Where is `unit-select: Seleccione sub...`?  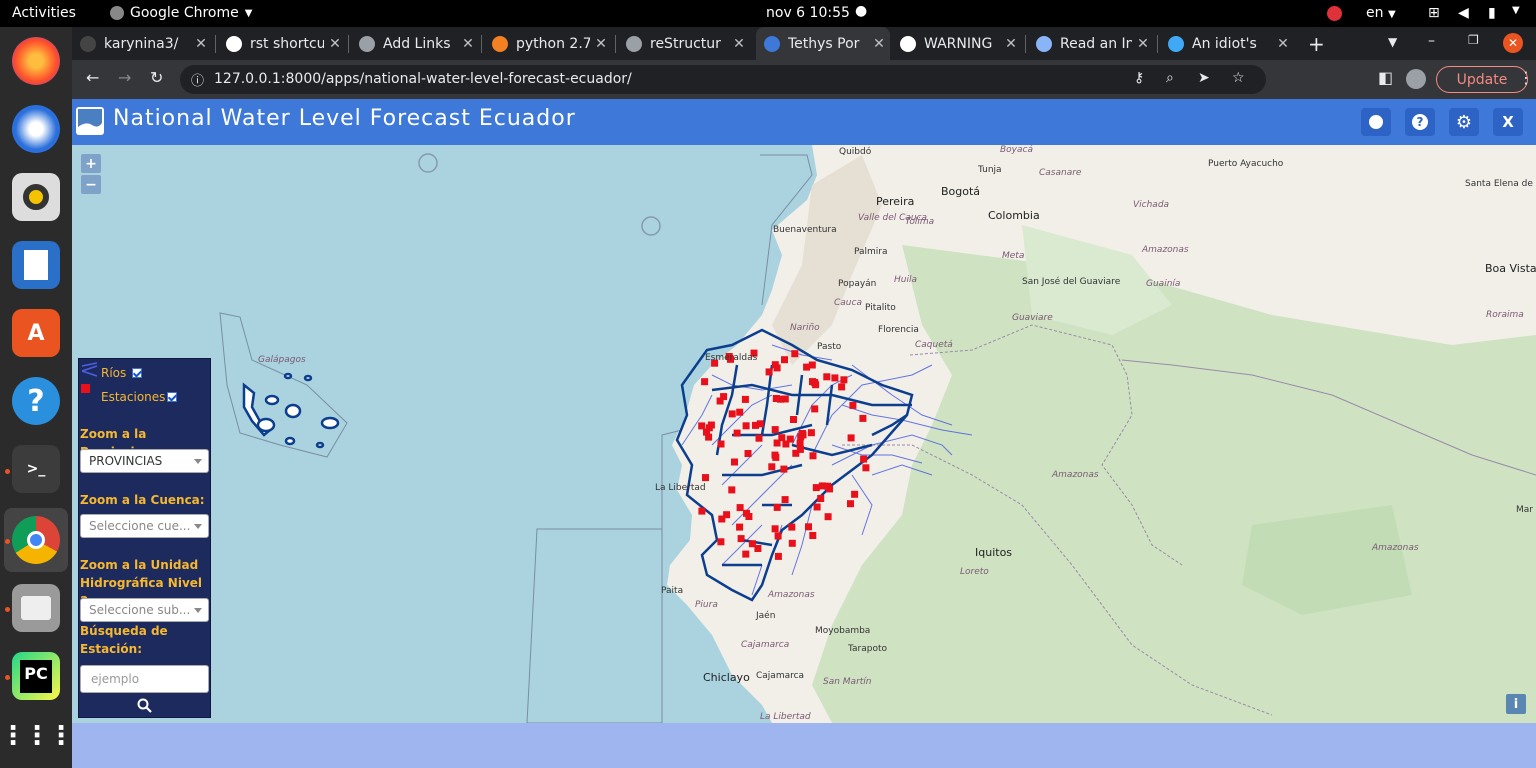 unit-select: Seleccione sub... is located at coordinates (144, 610).